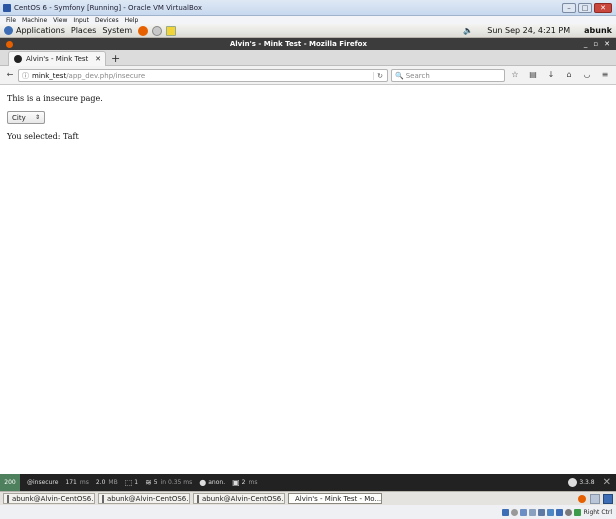 Image resolution: width=616 pixels, height=519 pixels. What do you see at coordinates (212, 482) in the screenshot?
I see `security-item: ● anon.` at bounding box center [212, 482].